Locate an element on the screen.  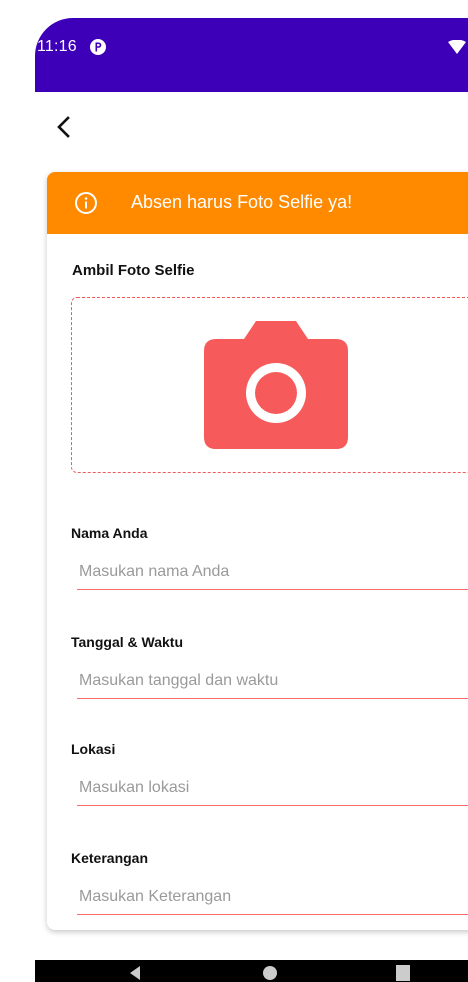
location-label: Lokasi is located at coordinates (93, 749).